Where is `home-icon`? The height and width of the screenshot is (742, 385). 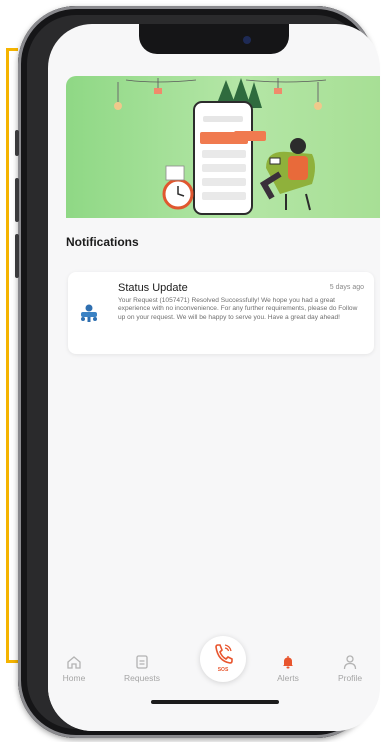
home-icon is located at coordinates (74, 662).